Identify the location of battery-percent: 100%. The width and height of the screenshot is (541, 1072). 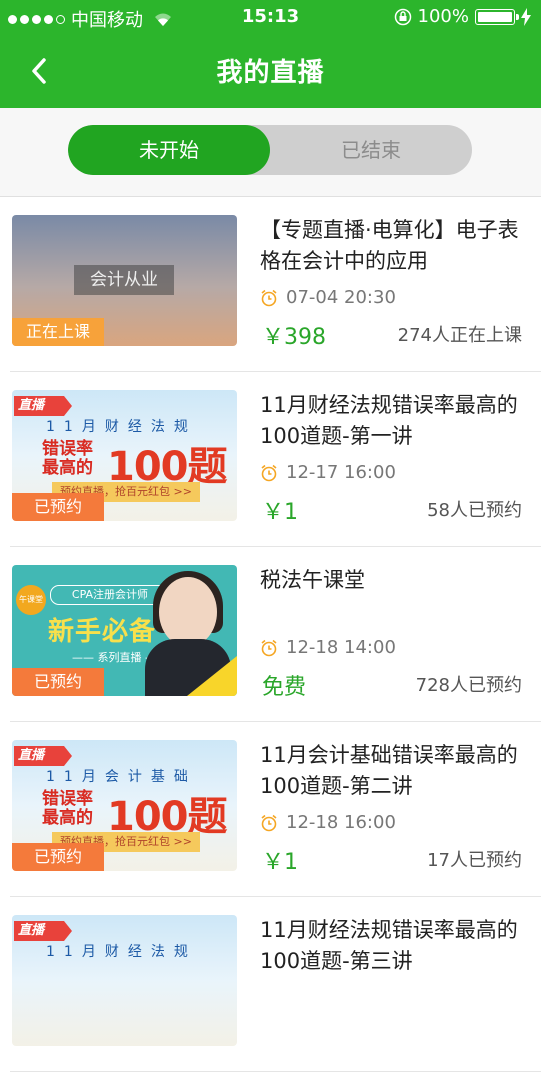
(443, 16).